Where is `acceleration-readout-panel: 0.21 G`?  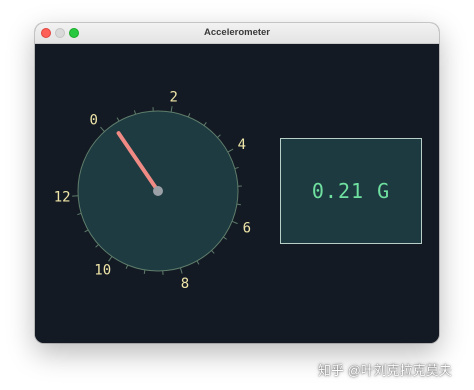
acceleration-readout-panel: 0.21 G is located at coordinates (351, 191).